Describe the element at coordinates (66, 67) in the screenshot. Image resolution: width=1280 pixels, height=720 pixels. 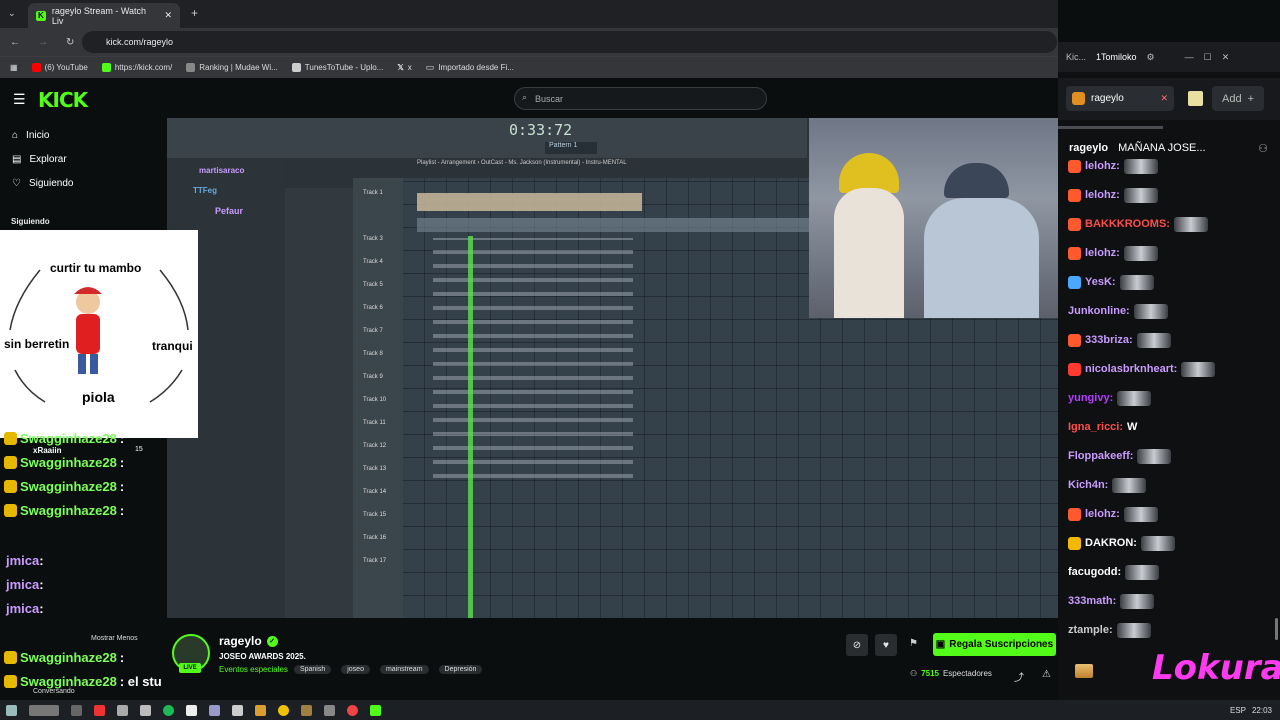
I see `bookmark-label: (6) YouTube` at that location.